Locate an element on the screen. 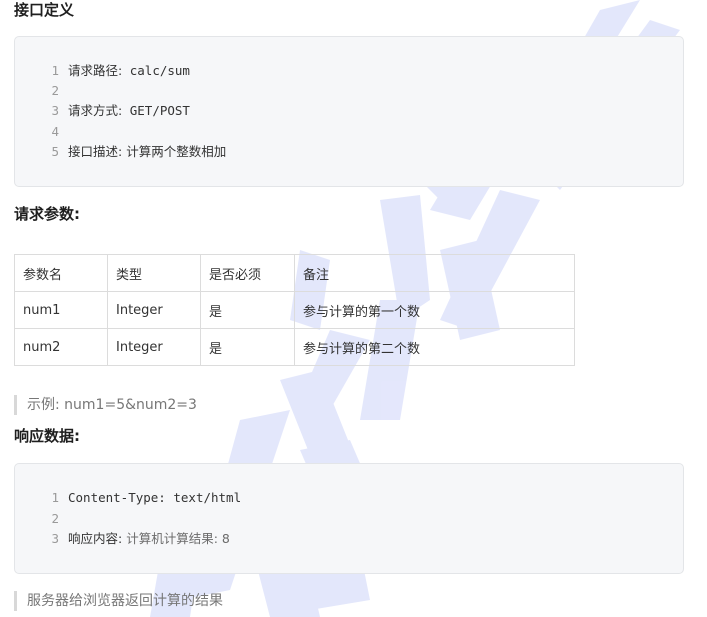 This screenshot has height=617, width=707. table-header-cell: 参数名 is located at coordinates (61, 273).